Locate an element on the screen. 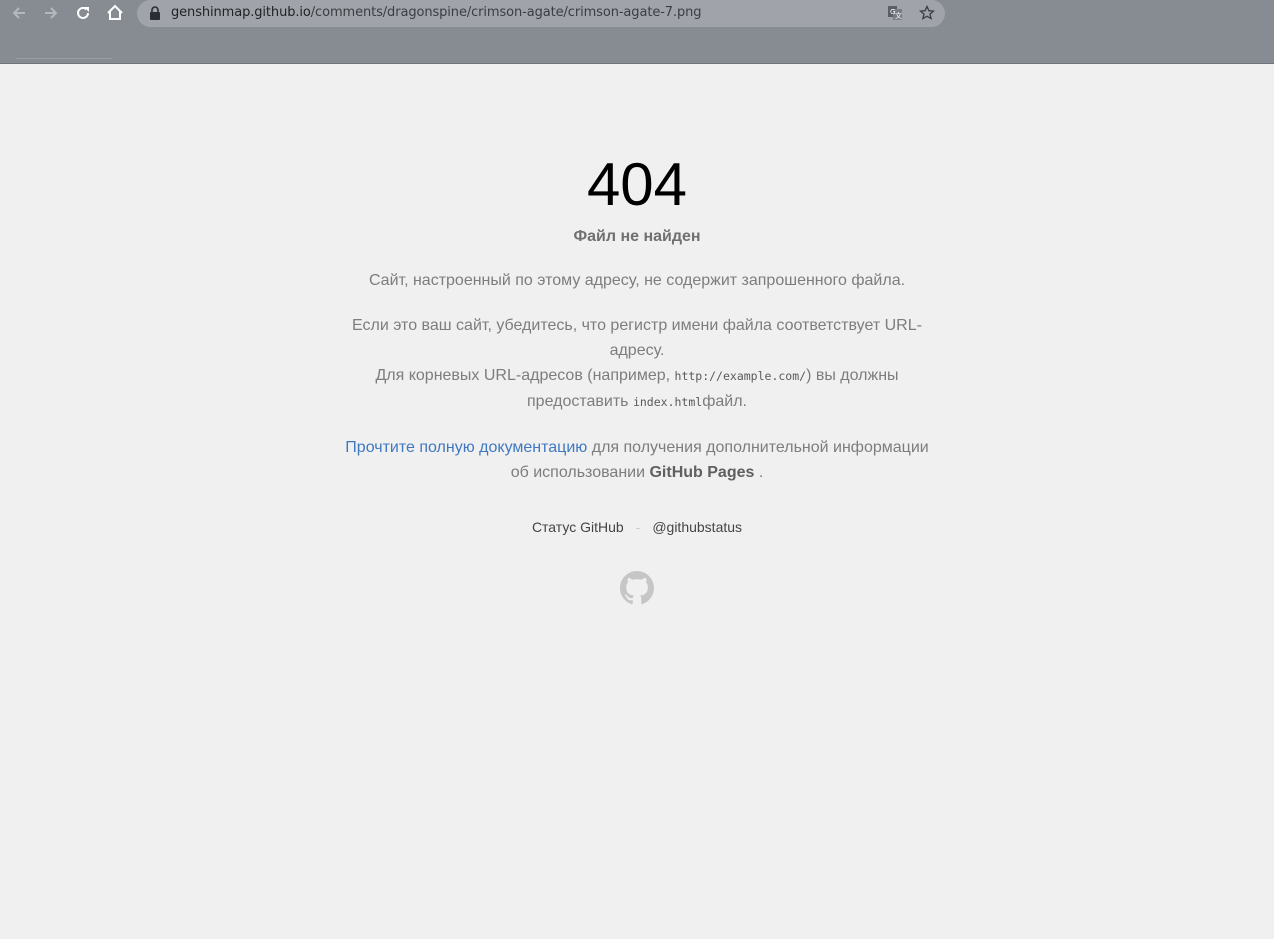 This screenshot has height=939, width=1274. github-pages-label: GitHub Pages is located at coordinates (702, 472).